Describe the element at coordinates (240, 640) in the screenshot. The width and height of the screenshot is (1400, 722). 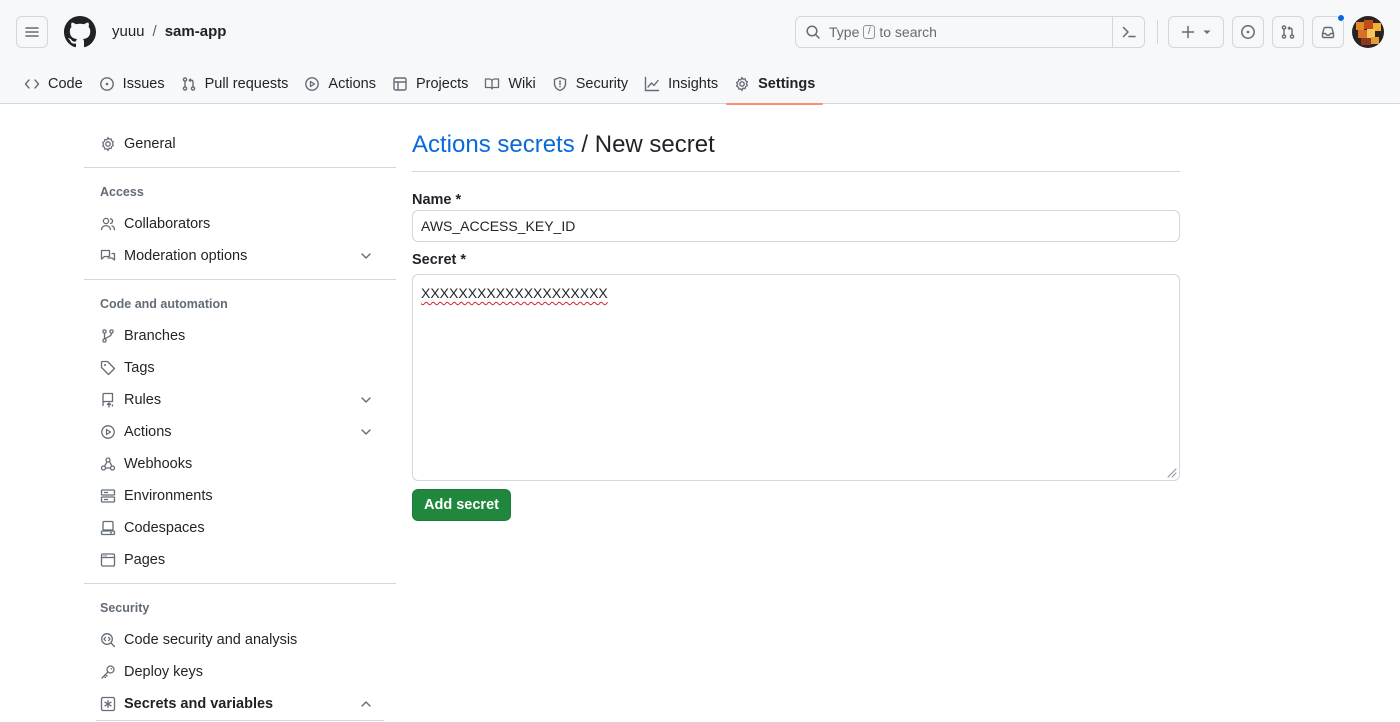
I see `sidebar-item-code-security: Code security and analysis` at that location.